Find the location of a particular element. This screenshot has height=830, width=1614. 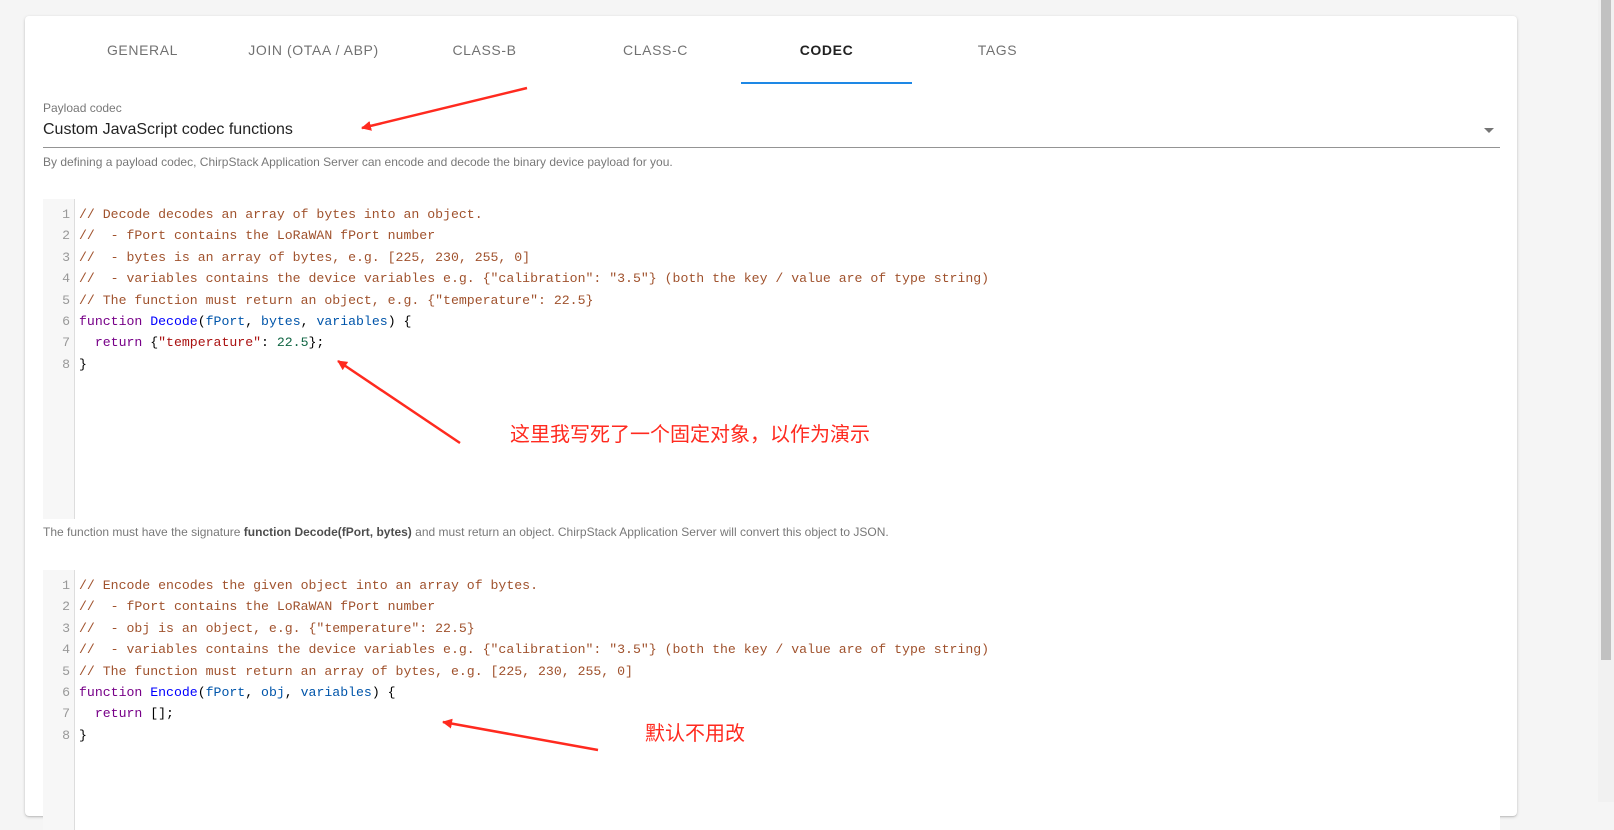

codec-select-arrow is located at coordinates (444, 108).